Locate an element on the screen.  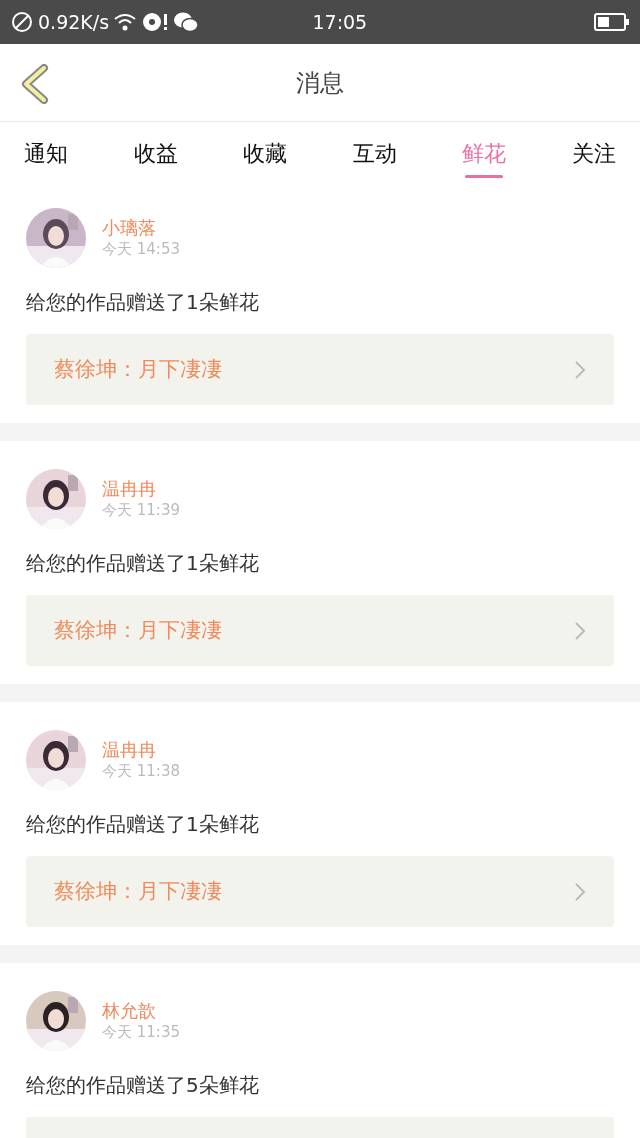
tab: 收益 is located at coordinates (155, 158).